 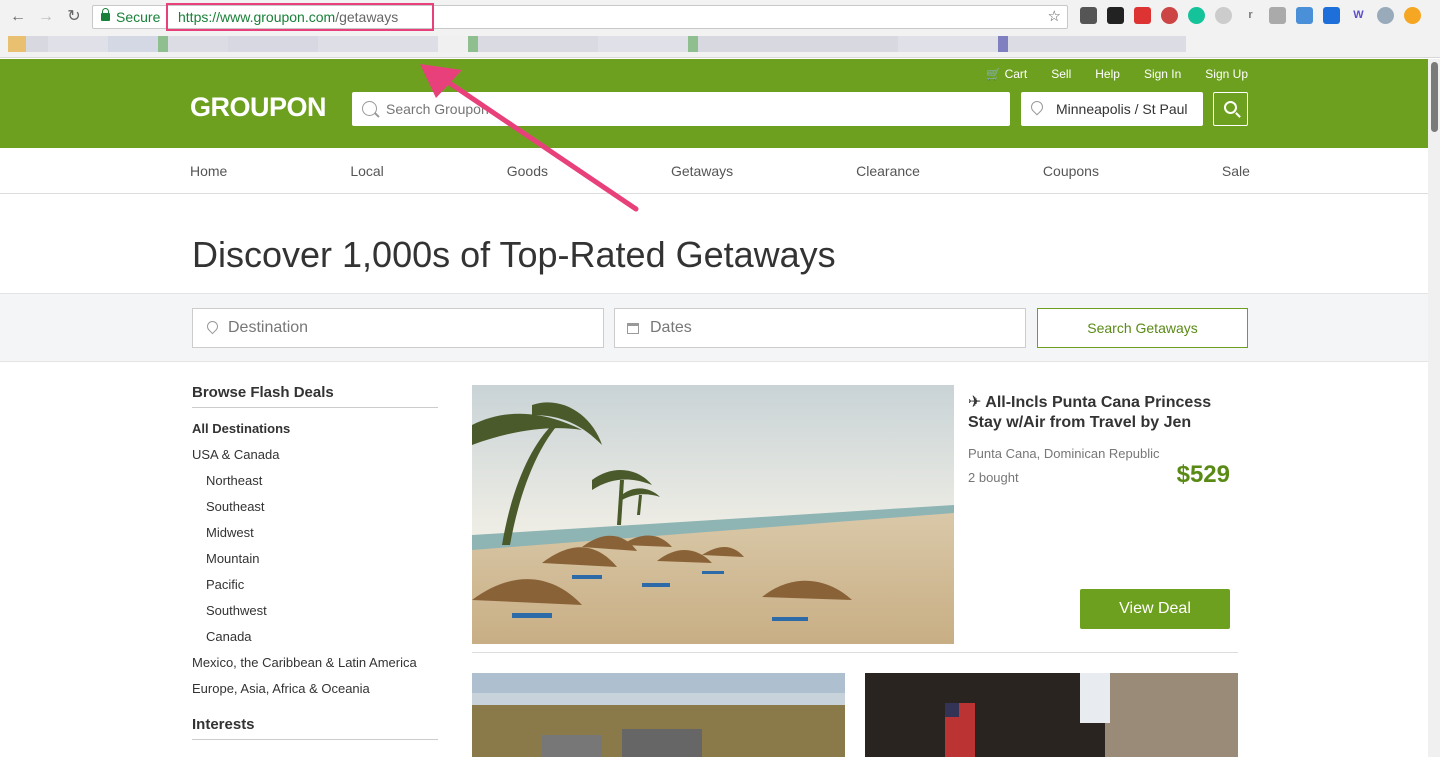 I want to click on search-icon, so click(x=369, y=108).